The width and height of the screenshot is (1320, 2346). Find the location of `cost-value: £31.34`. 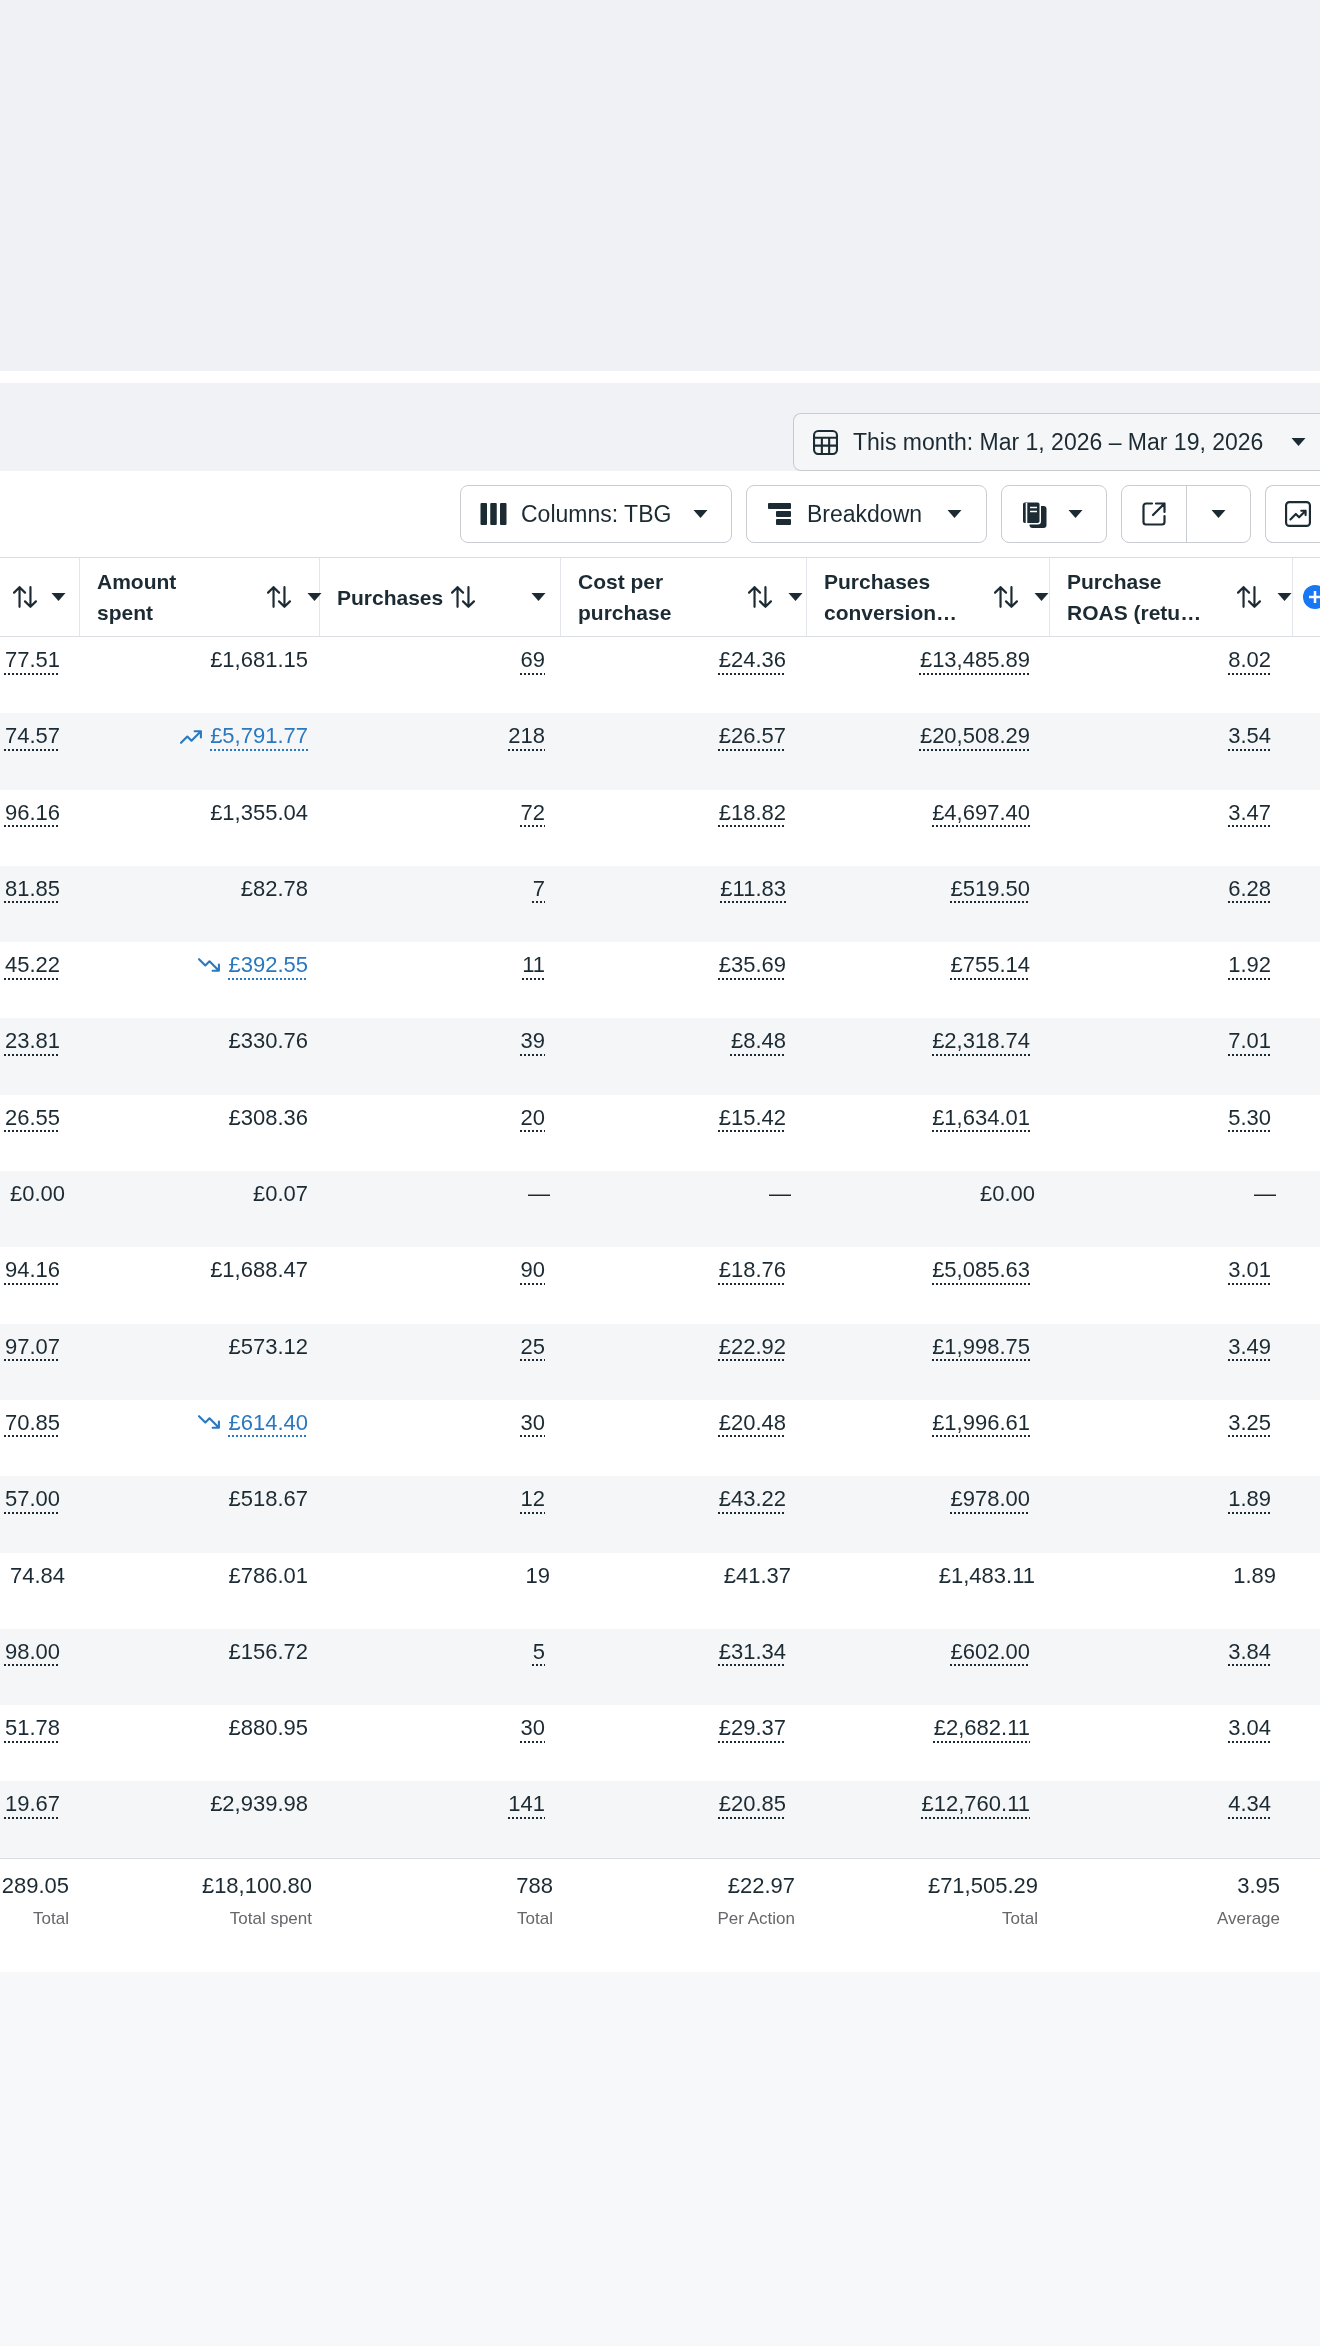

cost-value: £31.34 is located at coordinates (752, 1651).